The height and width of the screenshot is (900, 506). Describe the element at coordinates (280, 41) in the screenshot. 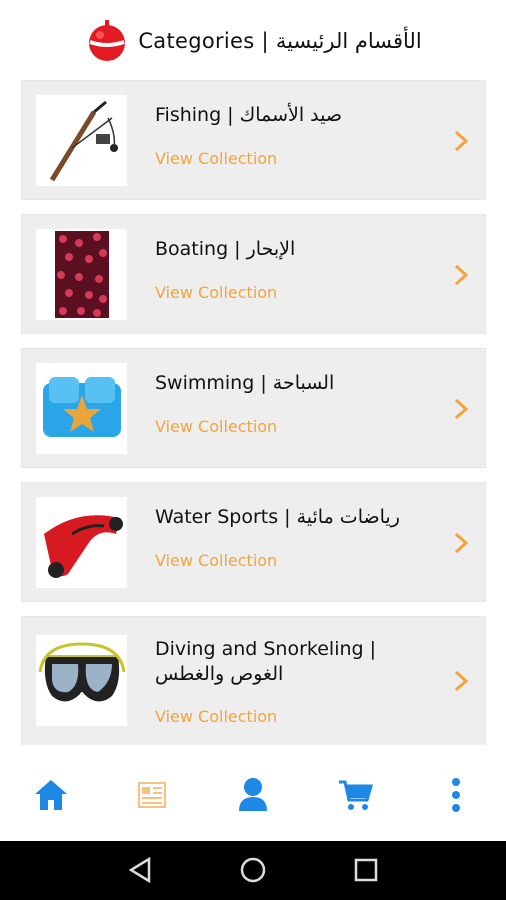

I see `page-title: Categories | الأقسام الرئيسية` at that location.